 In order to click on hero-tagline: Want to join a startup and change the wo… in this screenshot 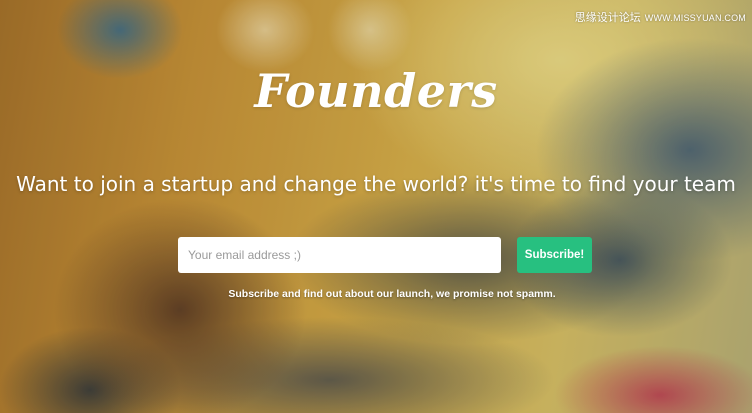, I will do `click(376, 184)`.